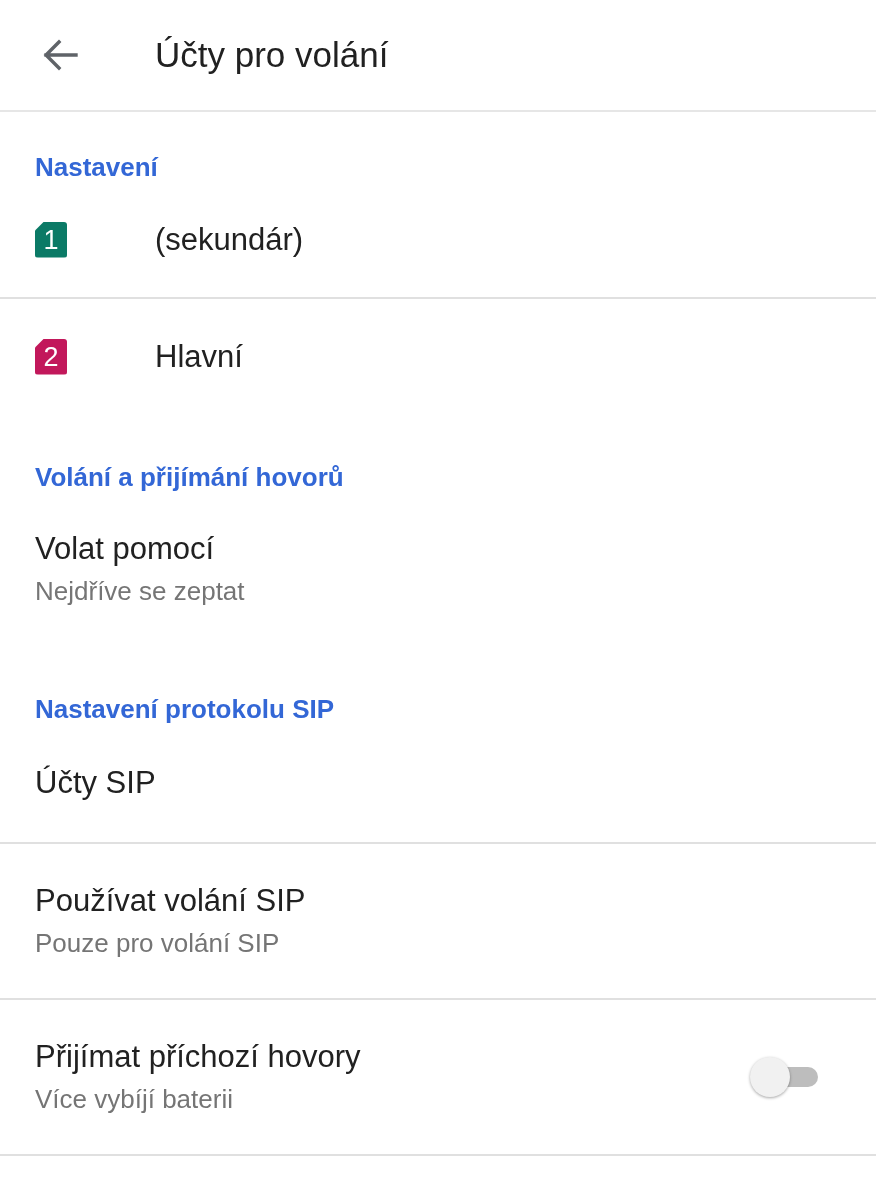  I want to click on settings-row: Používat volání SIP Pouze pro volání SIP, so click(438, 922).